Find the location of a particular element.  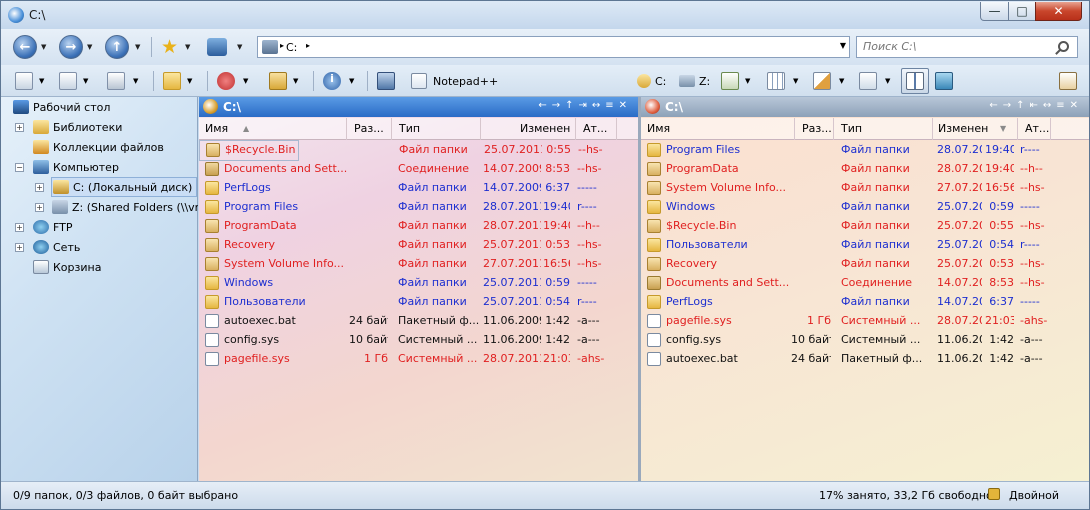

up-button: ↑ is located at coordinates (117, 47).